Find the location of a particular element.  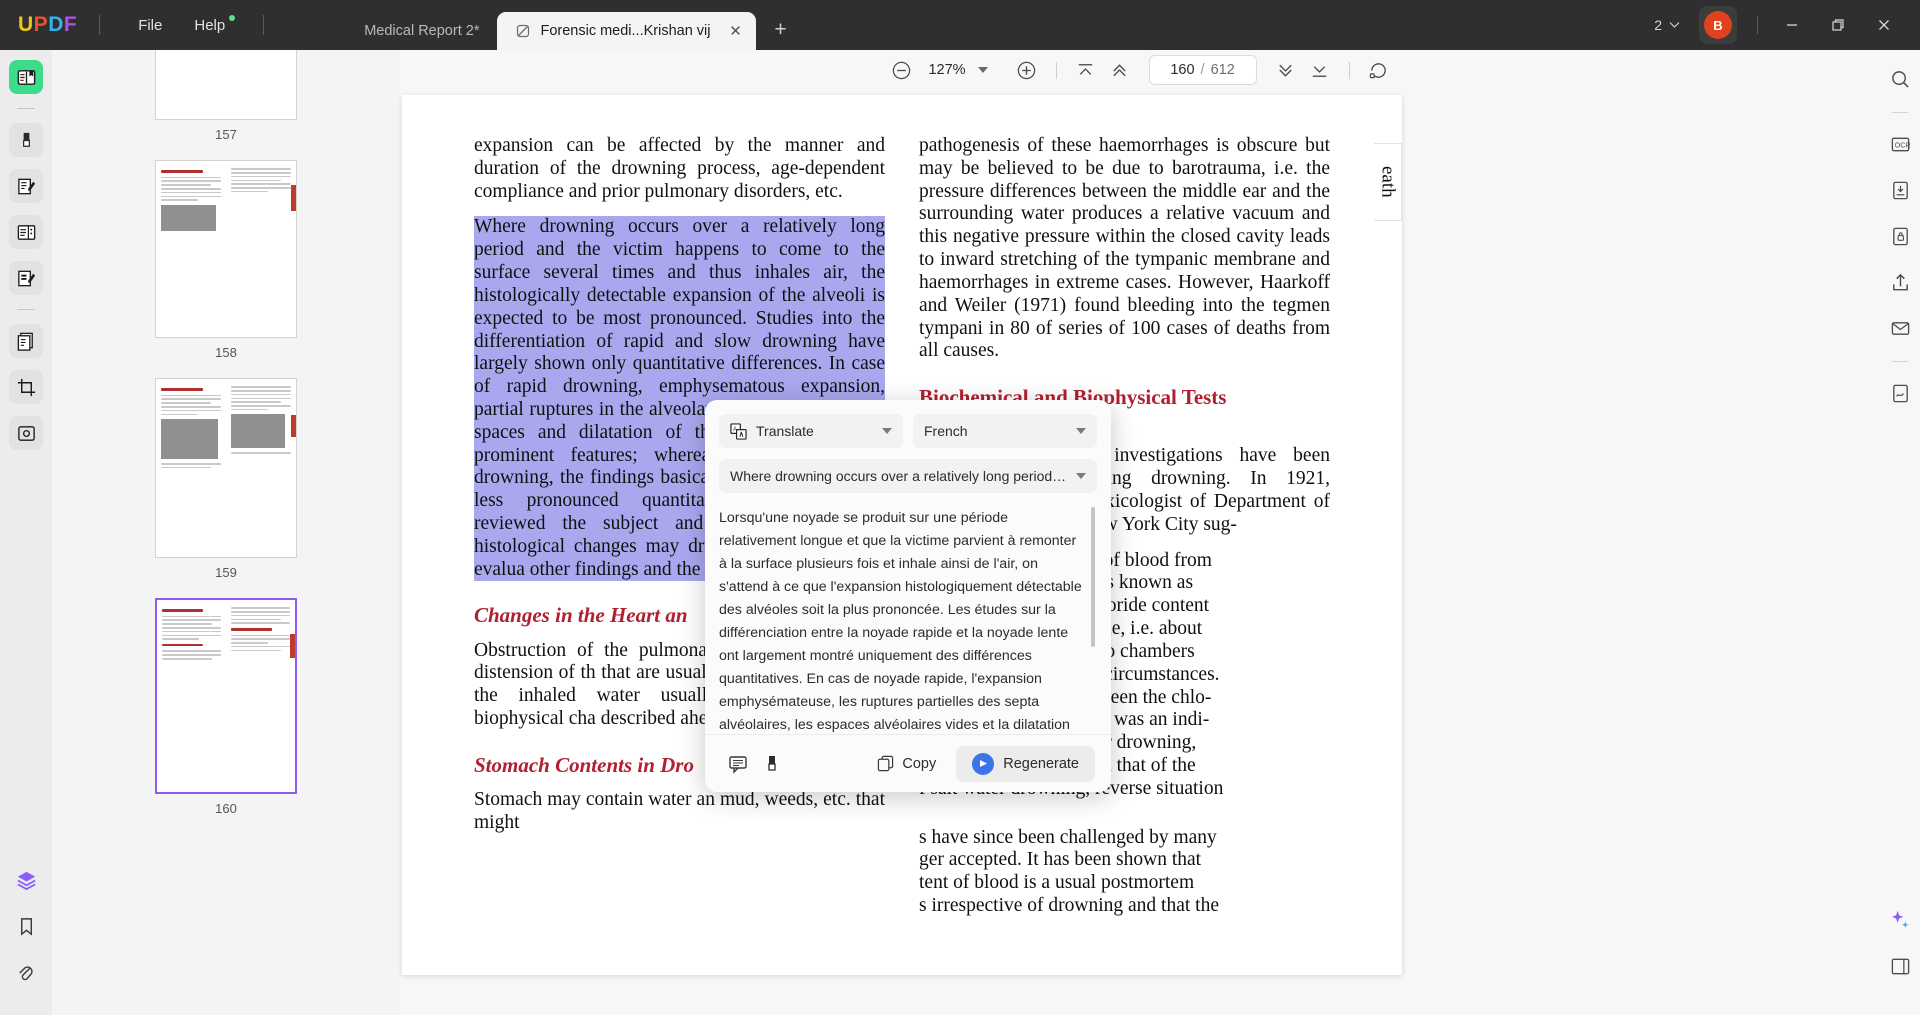

current-page: 160 is located at coordinates (1182, 70).